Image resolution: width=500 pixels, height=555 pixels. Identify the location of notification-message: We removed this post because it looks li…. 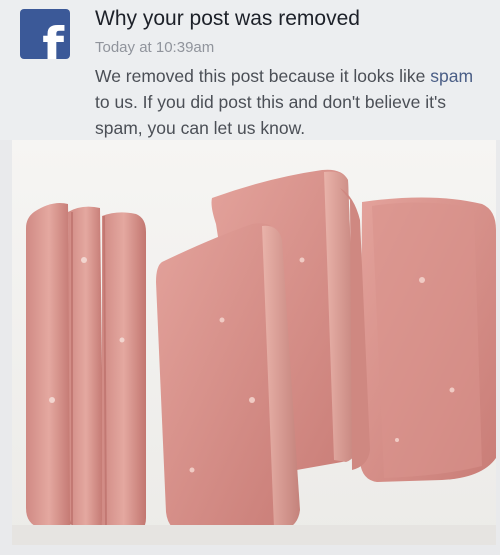
(292, 102).